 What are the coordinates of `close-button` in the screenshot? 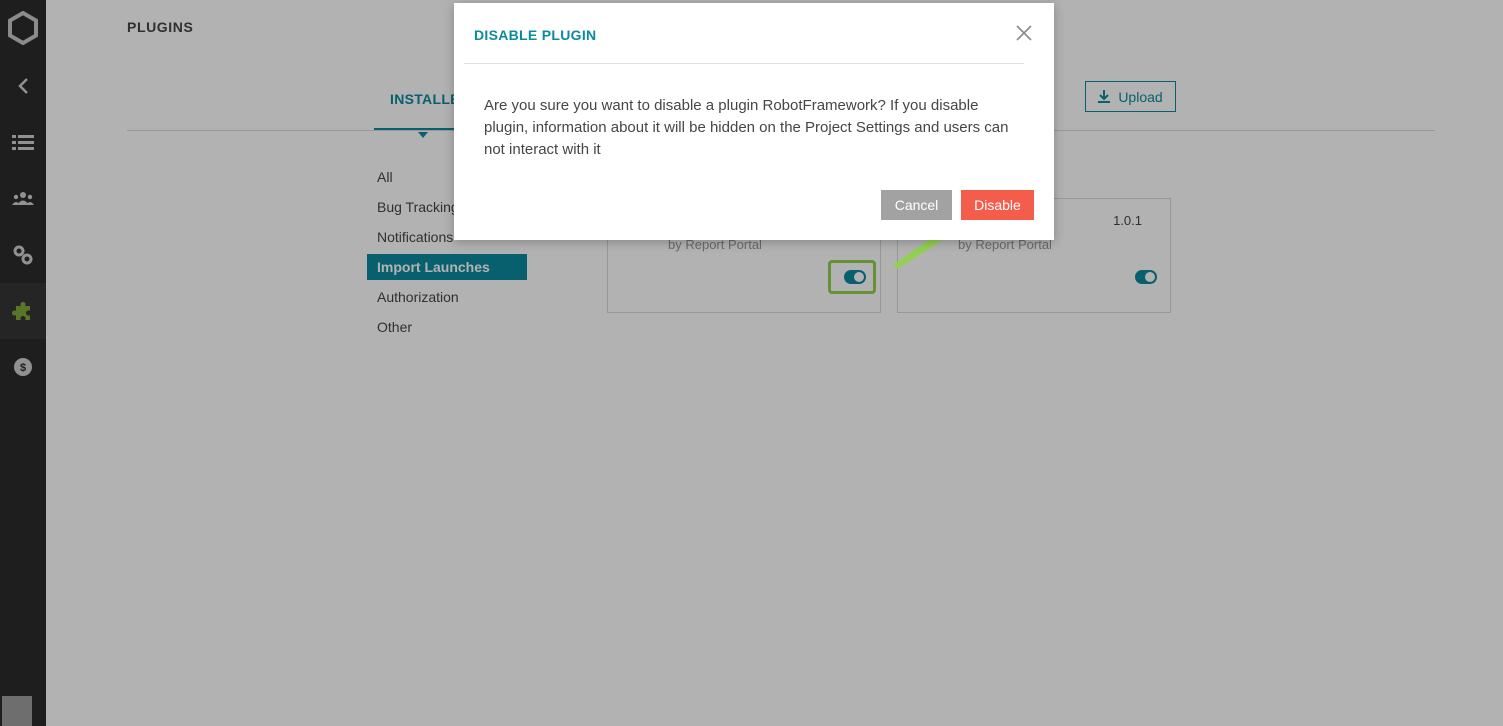 It's located at (1024, 33).